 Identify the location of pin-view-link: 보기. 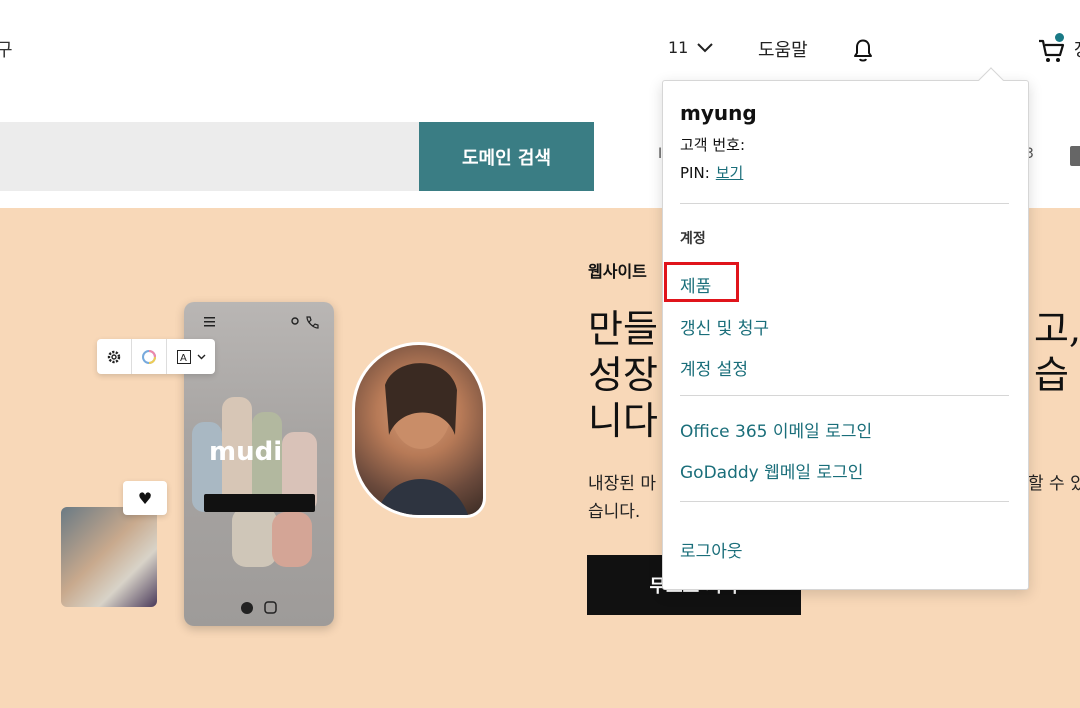
(730, 173).